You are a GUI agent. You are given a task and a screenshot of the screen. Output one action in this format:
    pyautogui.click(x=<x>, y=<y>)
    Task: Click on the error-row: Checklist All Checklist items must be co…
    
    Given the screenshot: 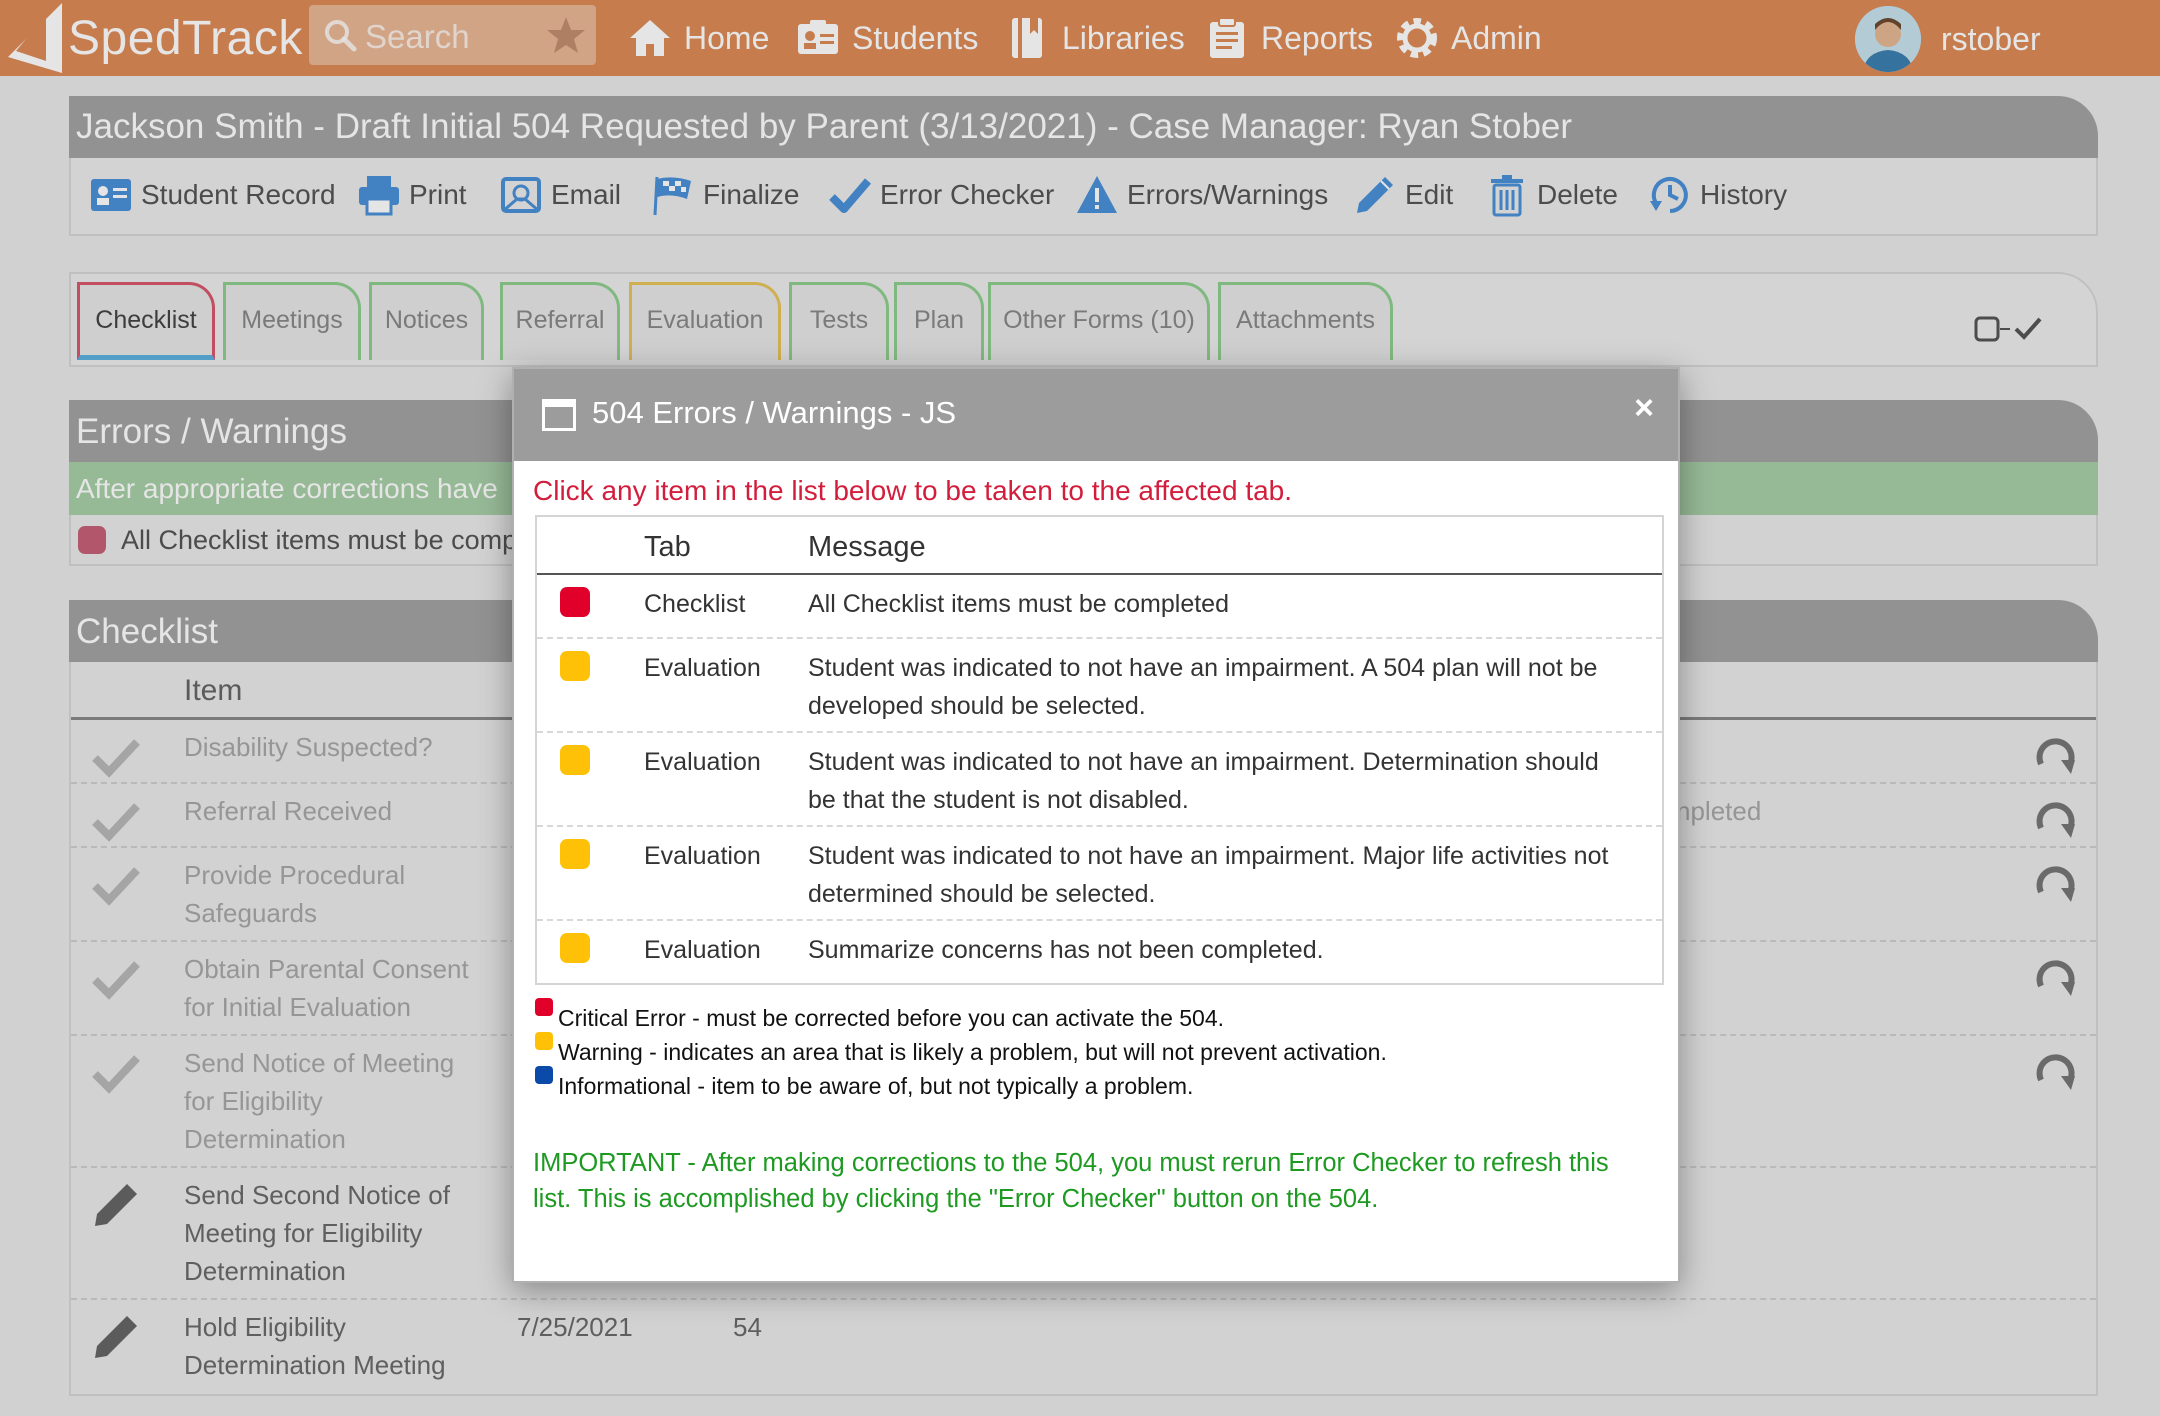 What is the action you would take?
    pyautogui.click(x=1099, y=607)
    